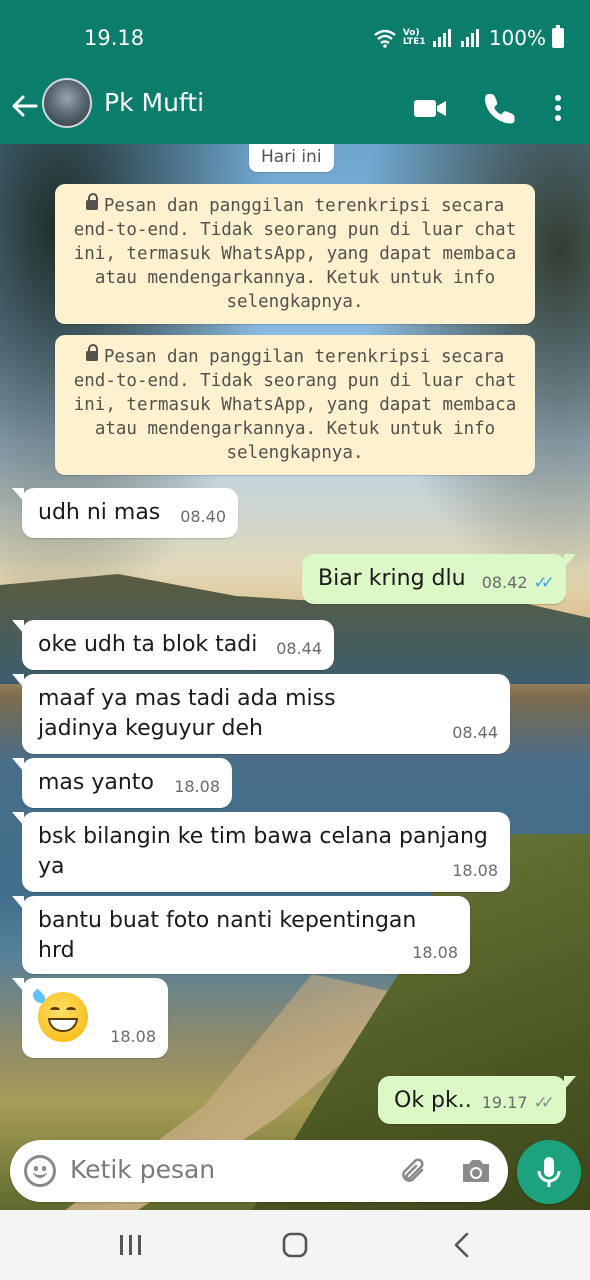 This screenshot has height=1280, width=590. I want to click on message-text: bantu buat foto nanti kepentingan hrd, so click(227, 935).